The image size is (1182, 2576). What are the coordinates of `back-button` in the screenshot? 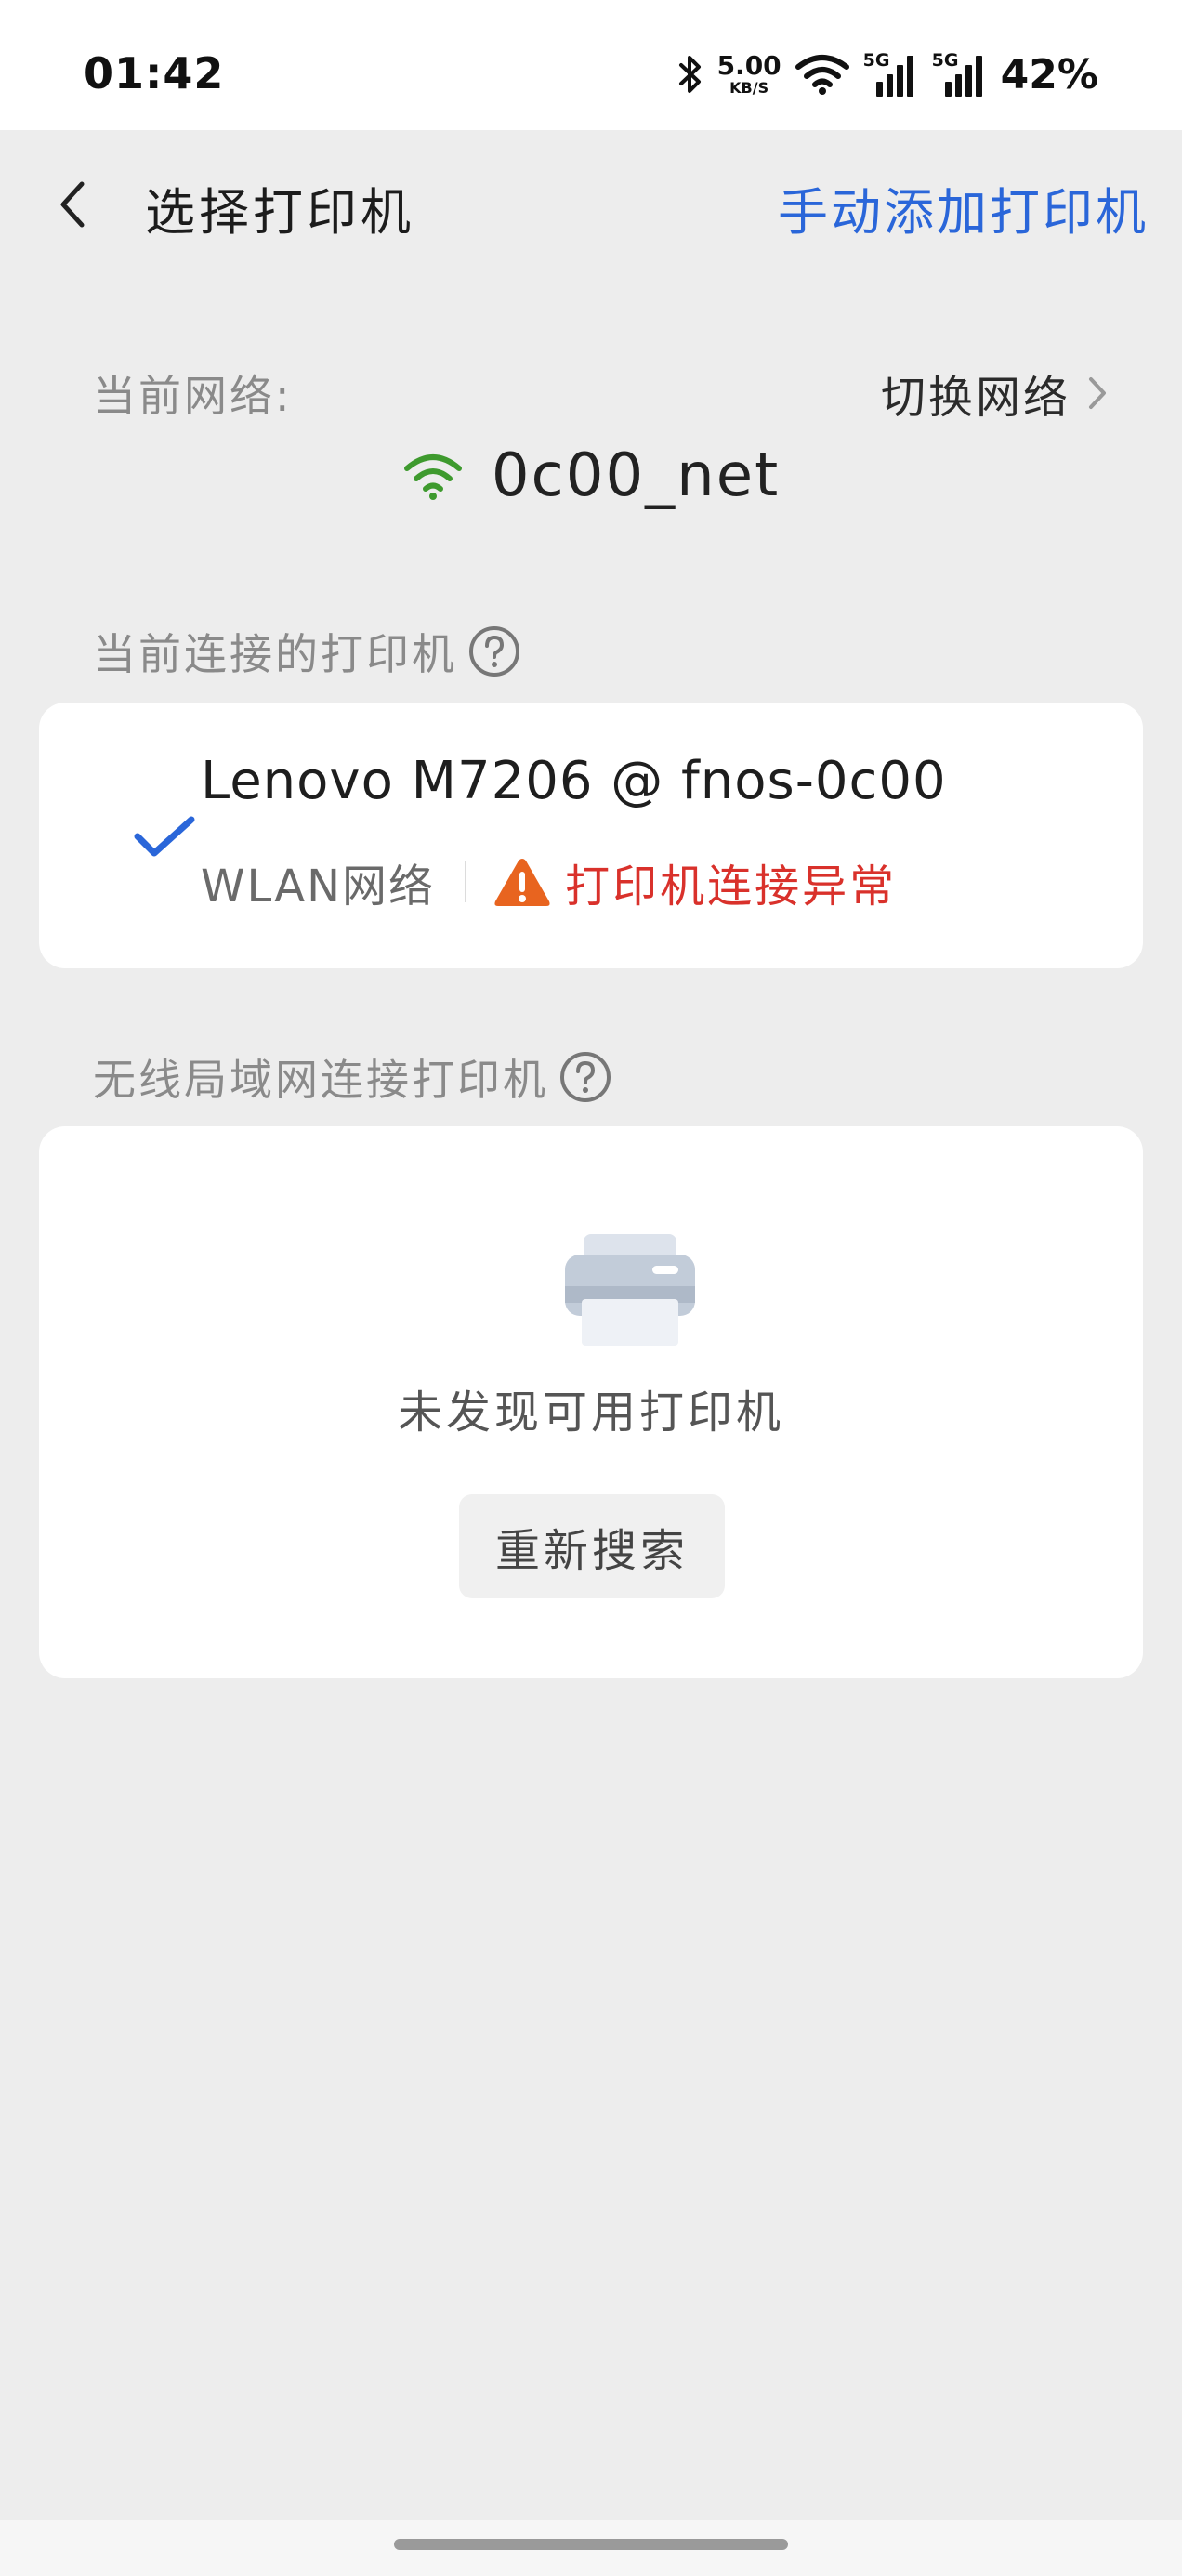 It's located at (72, 204).